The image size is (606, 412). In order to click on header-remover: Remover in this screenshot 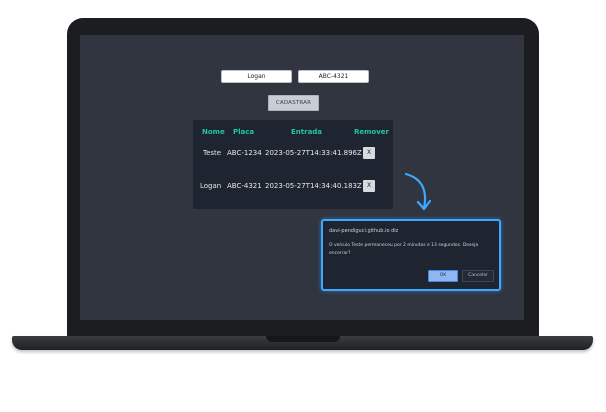, I will do `click(372, 132)`.